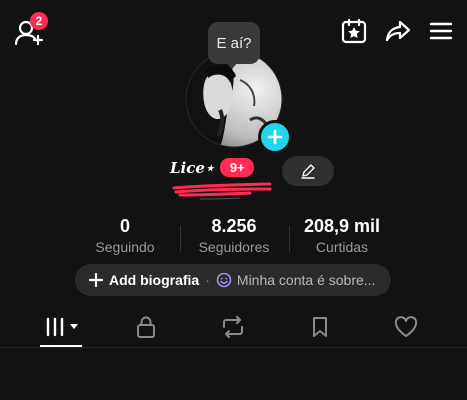 The height and width of the screenshot is (400, 467). What do you see at coordinates (124, 226) in the screenshot?
I see `stat-following-value: 0` at bounding box center [124, 226].